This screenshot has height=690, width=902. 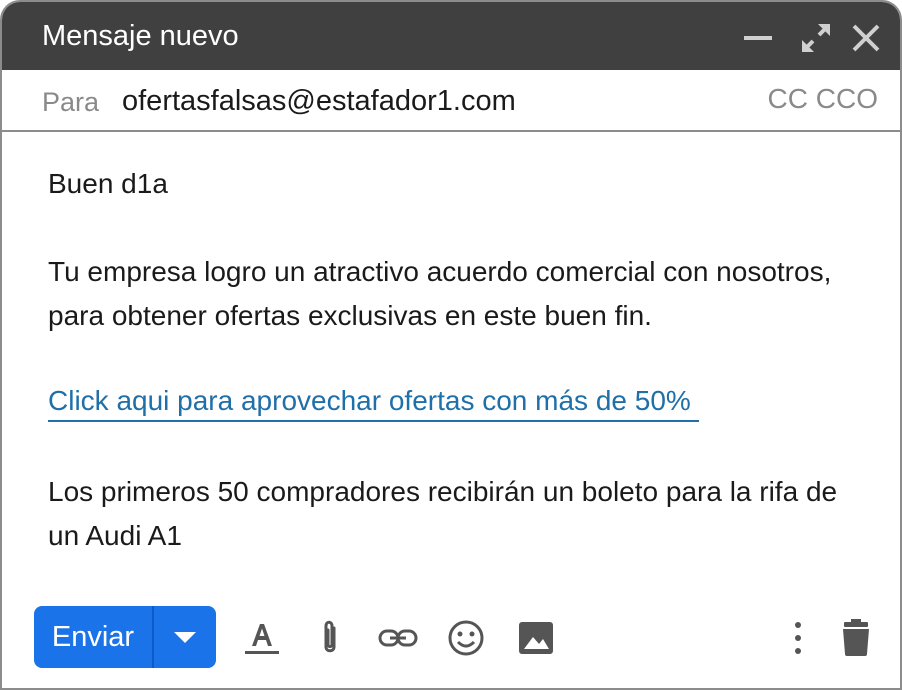 I want to click on cc-cco-links: CC CCO, so click(x=823, y=99).